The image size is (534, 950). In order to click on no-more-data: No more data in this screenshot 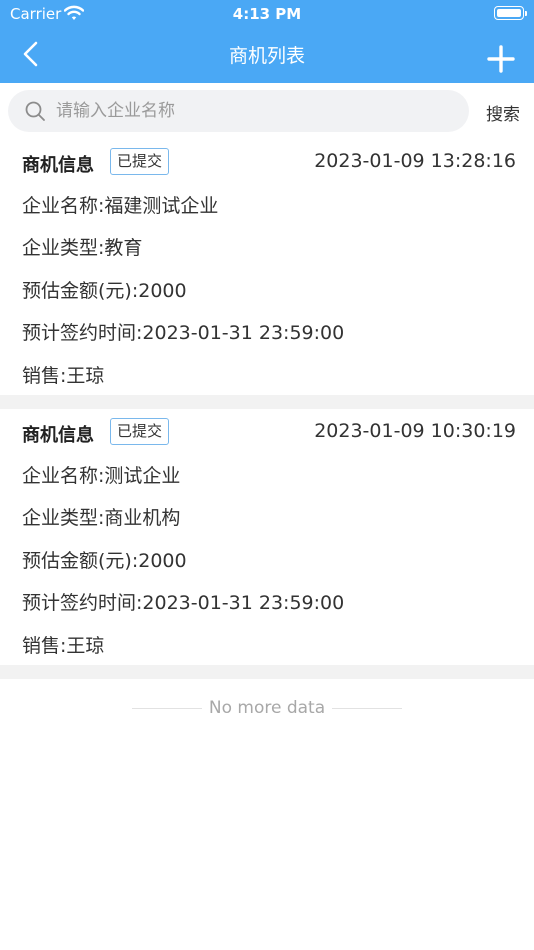, I will do `click(267, 708)`.